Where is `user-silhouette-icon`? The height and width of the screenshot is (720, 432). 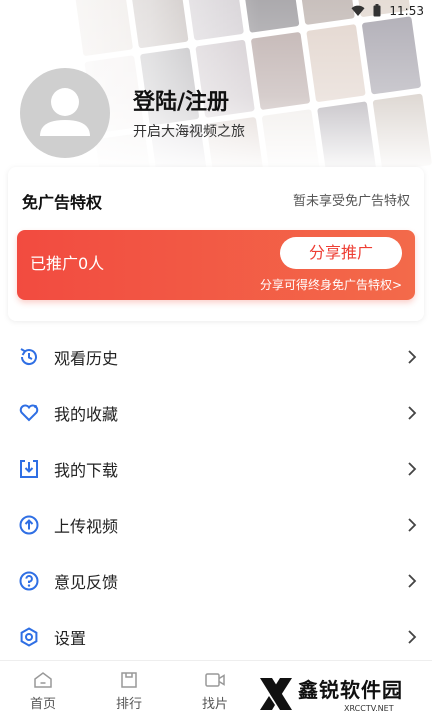
user-silhouette-icon is located at coordinates (65, 112).